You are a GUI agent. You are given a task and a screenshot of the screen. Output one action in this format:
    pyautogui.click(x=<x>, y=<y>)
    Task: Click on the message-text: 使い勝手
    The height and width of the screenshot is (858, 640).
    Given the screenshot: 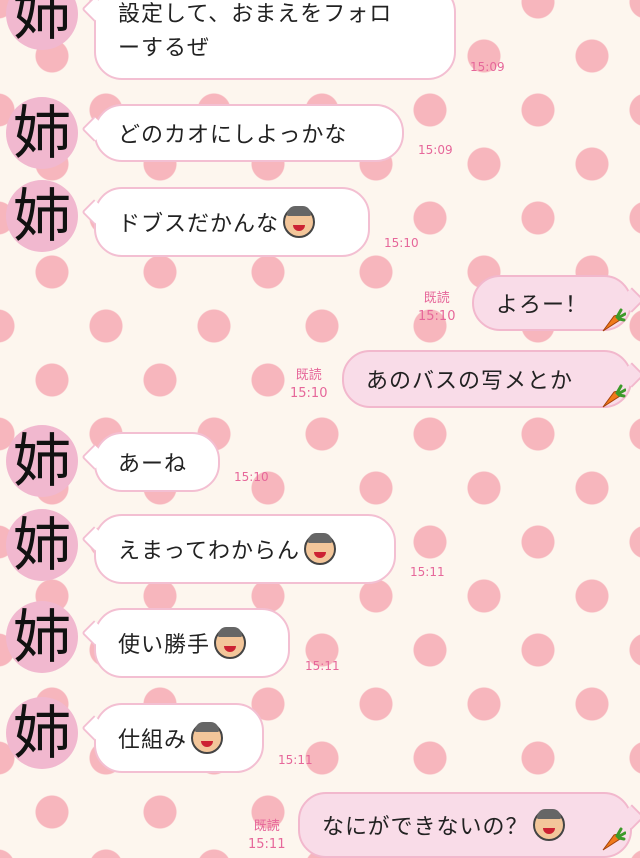 What is the action you would take?
    pyautogui.click(x=164, y=645)
    